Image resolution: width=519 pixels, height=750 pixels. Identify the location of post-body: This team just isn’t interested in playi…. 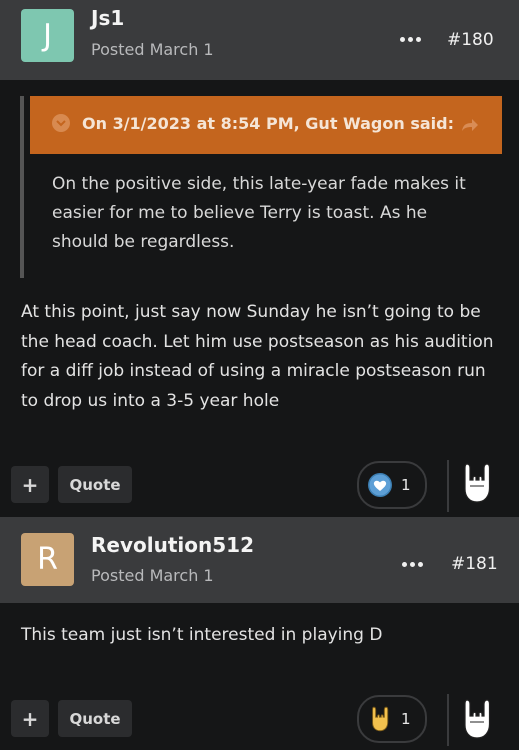
(202, 635).